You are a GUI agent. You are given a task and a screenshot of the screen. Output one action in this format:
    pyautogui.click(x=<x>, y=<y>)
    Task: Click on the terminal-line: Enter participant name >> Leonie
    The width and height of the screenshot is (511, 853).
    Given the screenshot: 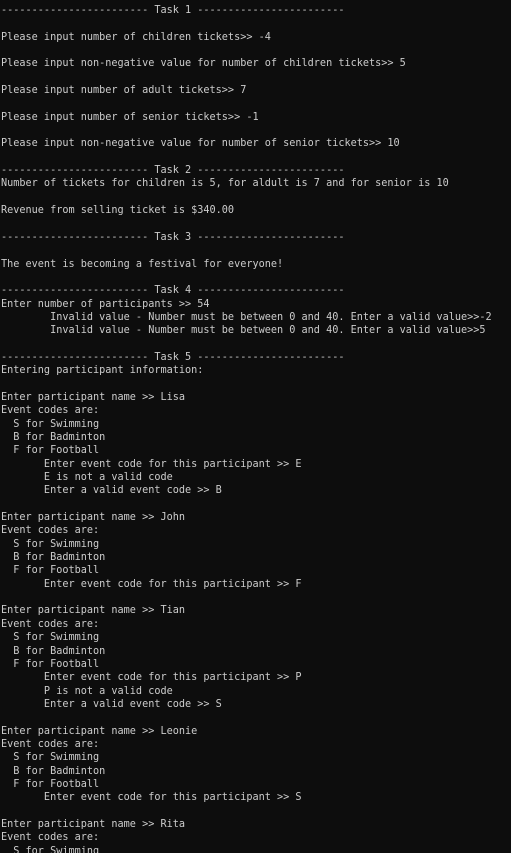 What is the action you would take?
    pyautogui.click(x=99, y=731)
    